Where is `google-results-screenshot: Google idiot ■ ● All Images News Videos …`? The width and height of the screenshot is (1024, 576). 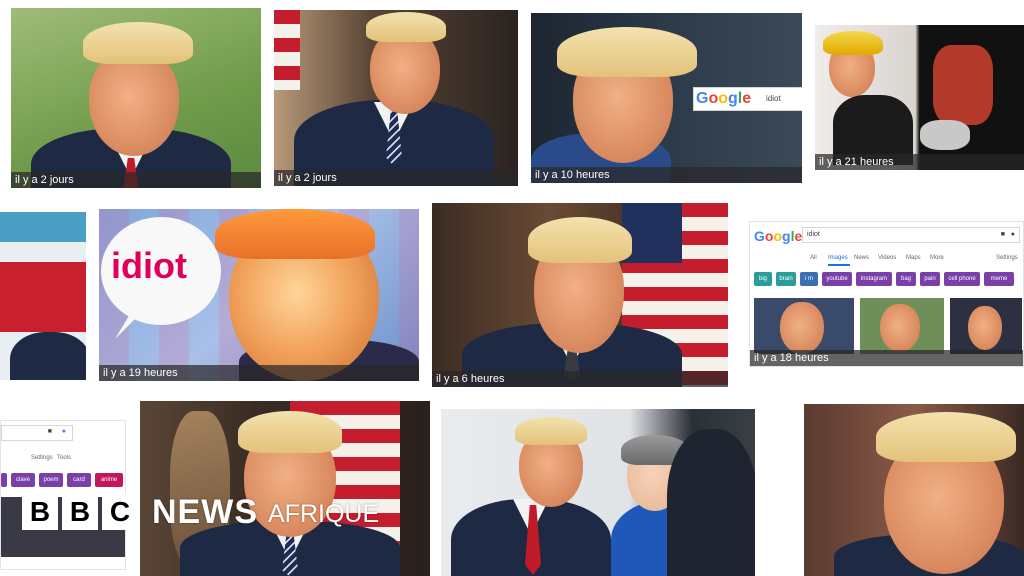 google-results-screenshot: Google idiot ■ ● All Images News Videos … is located at coordinates (886, 294).